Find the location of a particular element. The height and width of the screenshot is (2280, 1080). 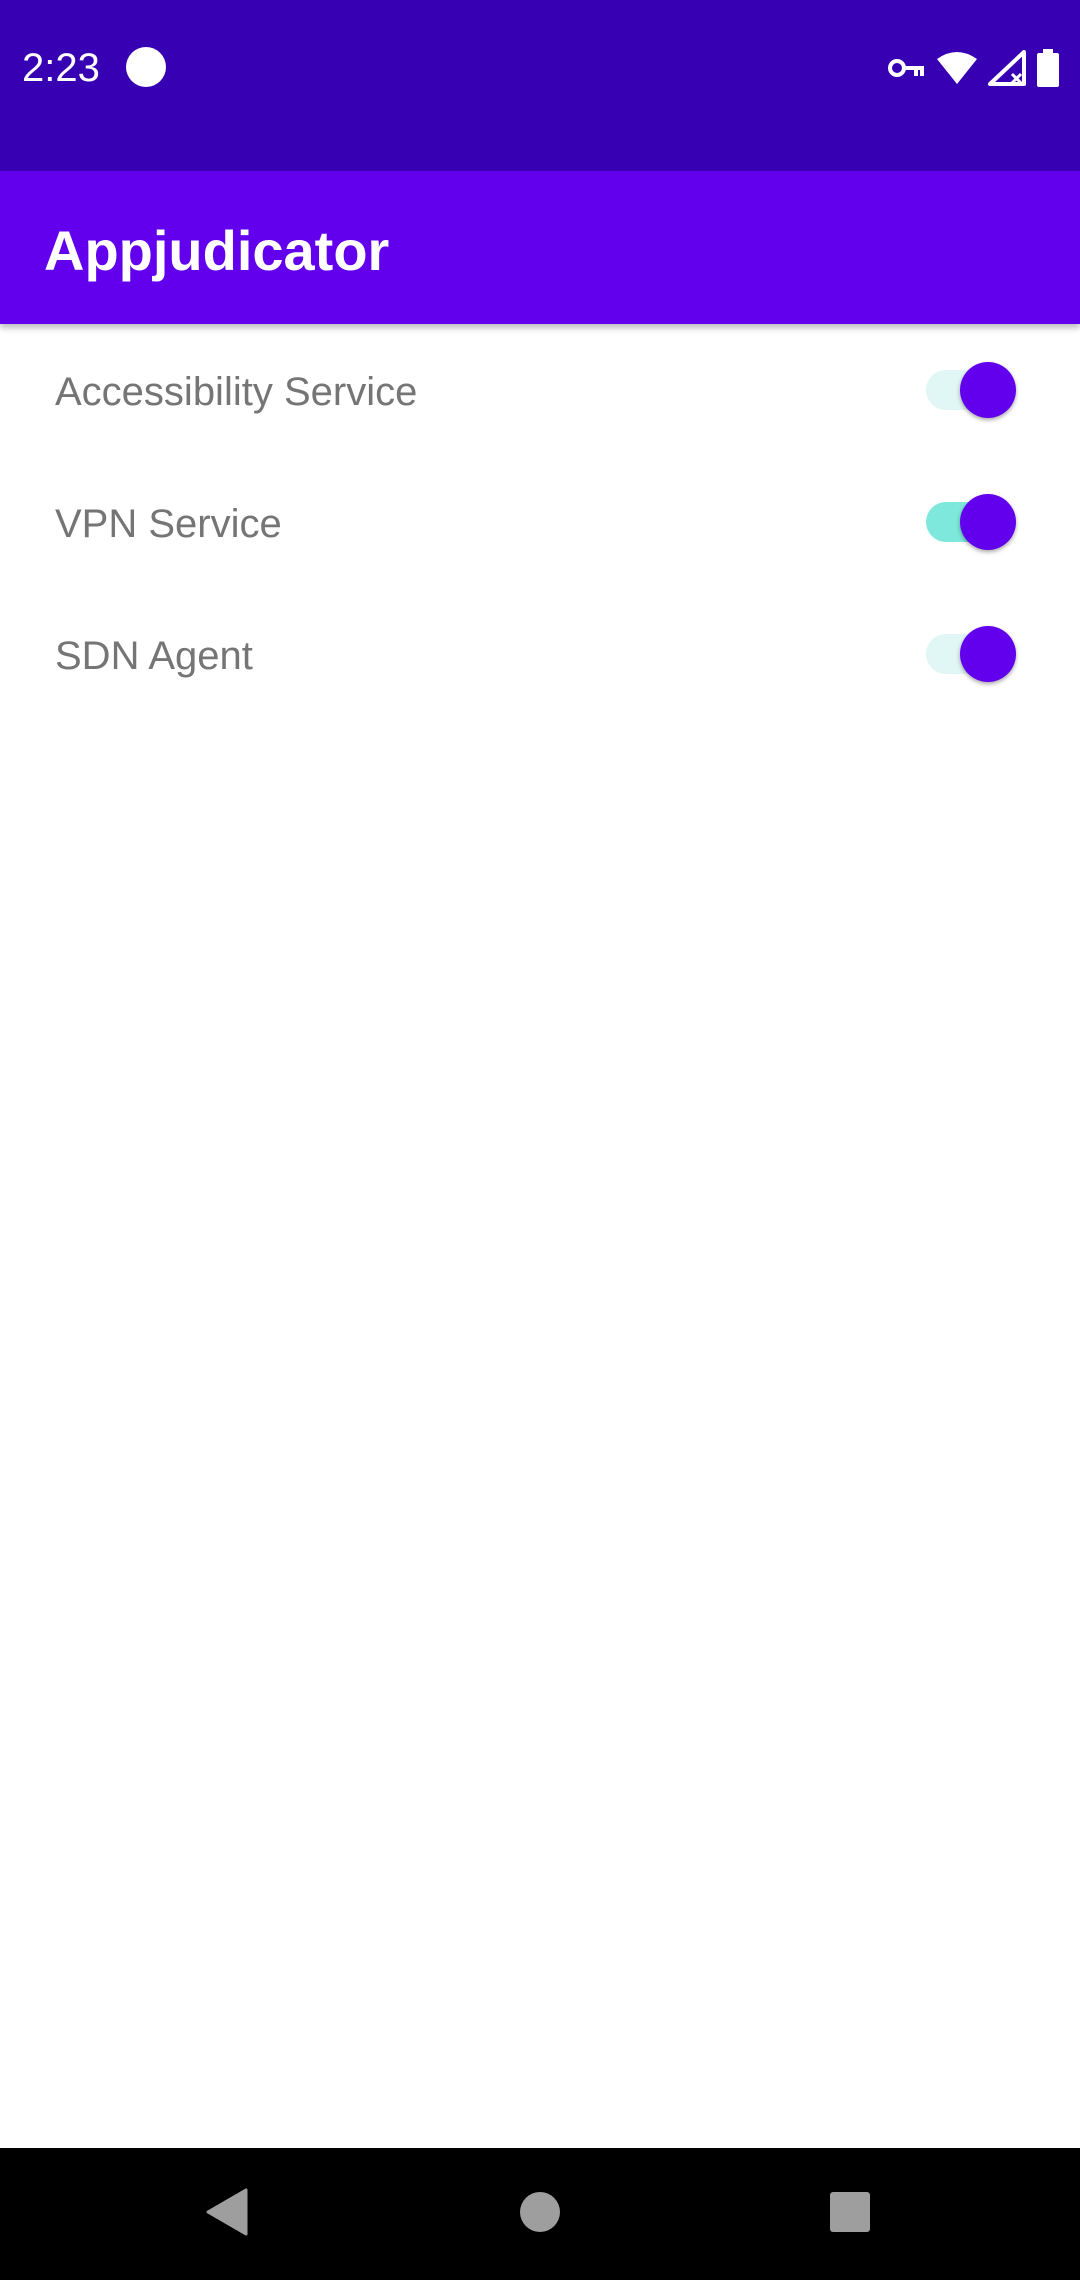

home-button is located at coordinates (540, 2214).